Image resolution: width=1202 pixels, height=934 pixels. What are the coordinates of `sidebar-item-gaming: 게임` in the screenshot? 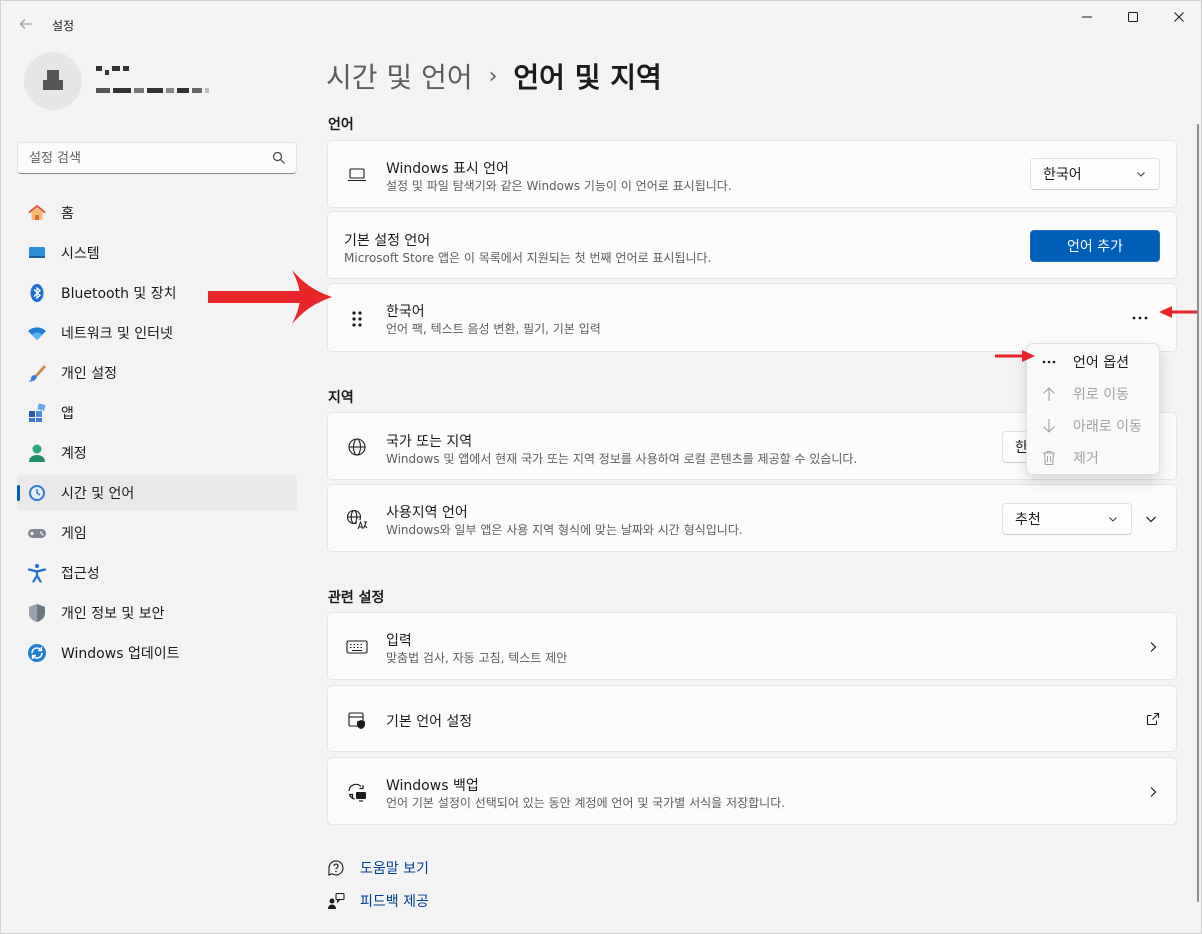 It's located at (157, 533).